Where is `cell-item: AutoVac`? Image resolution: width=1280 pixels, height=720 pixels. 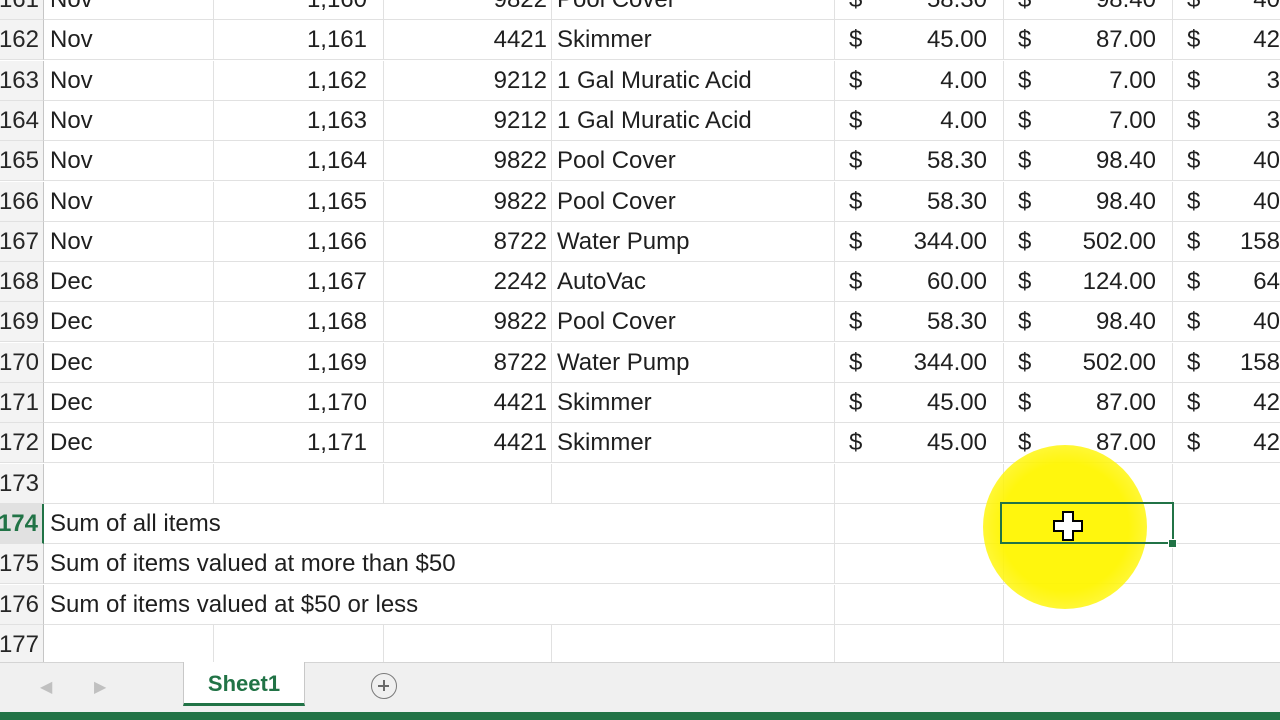 cell-item: AutoVac is located at coordinates (693, 282).